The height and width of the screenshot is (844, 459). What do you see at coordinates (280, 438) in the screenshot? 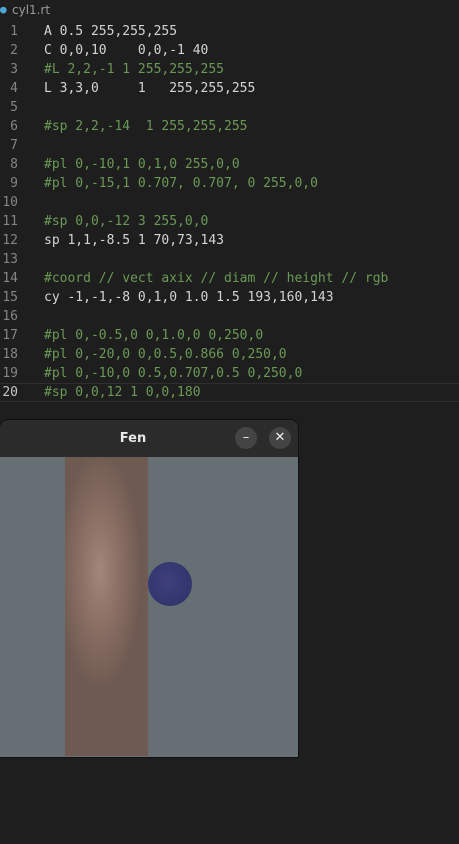
I see `close-button: ✕` at bounding box center [280, 438].